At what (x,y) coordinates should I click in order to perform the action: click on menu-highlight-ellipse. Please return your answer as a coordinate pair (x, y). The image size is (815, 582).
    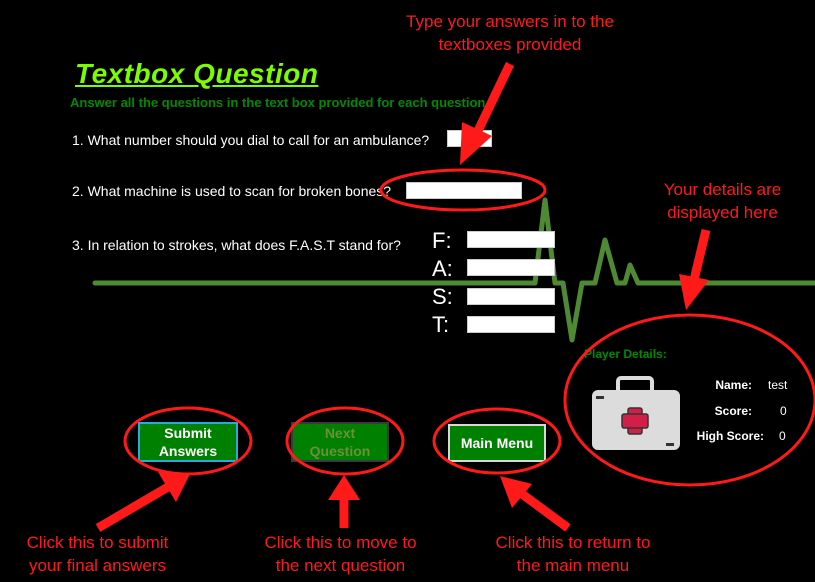
    Looking at the image, I should click on (497, 441).